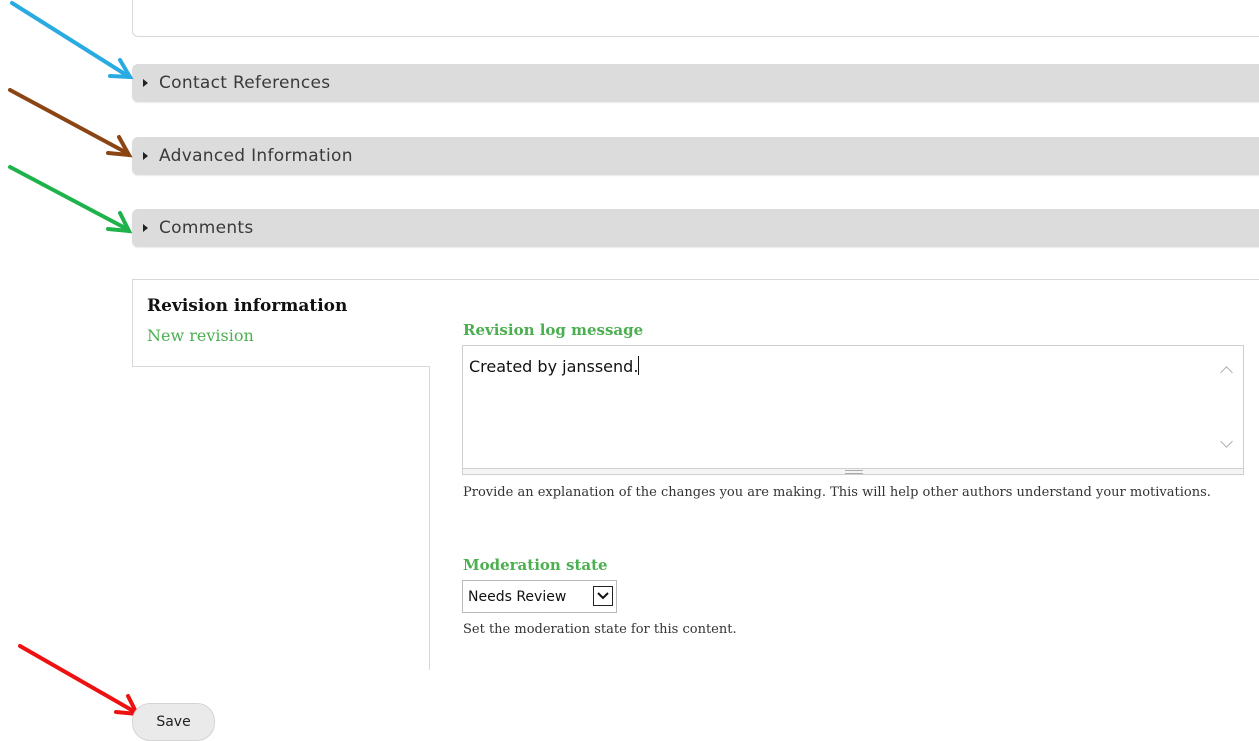  I want to click on arrow-annotation-green, so click(70, 199).